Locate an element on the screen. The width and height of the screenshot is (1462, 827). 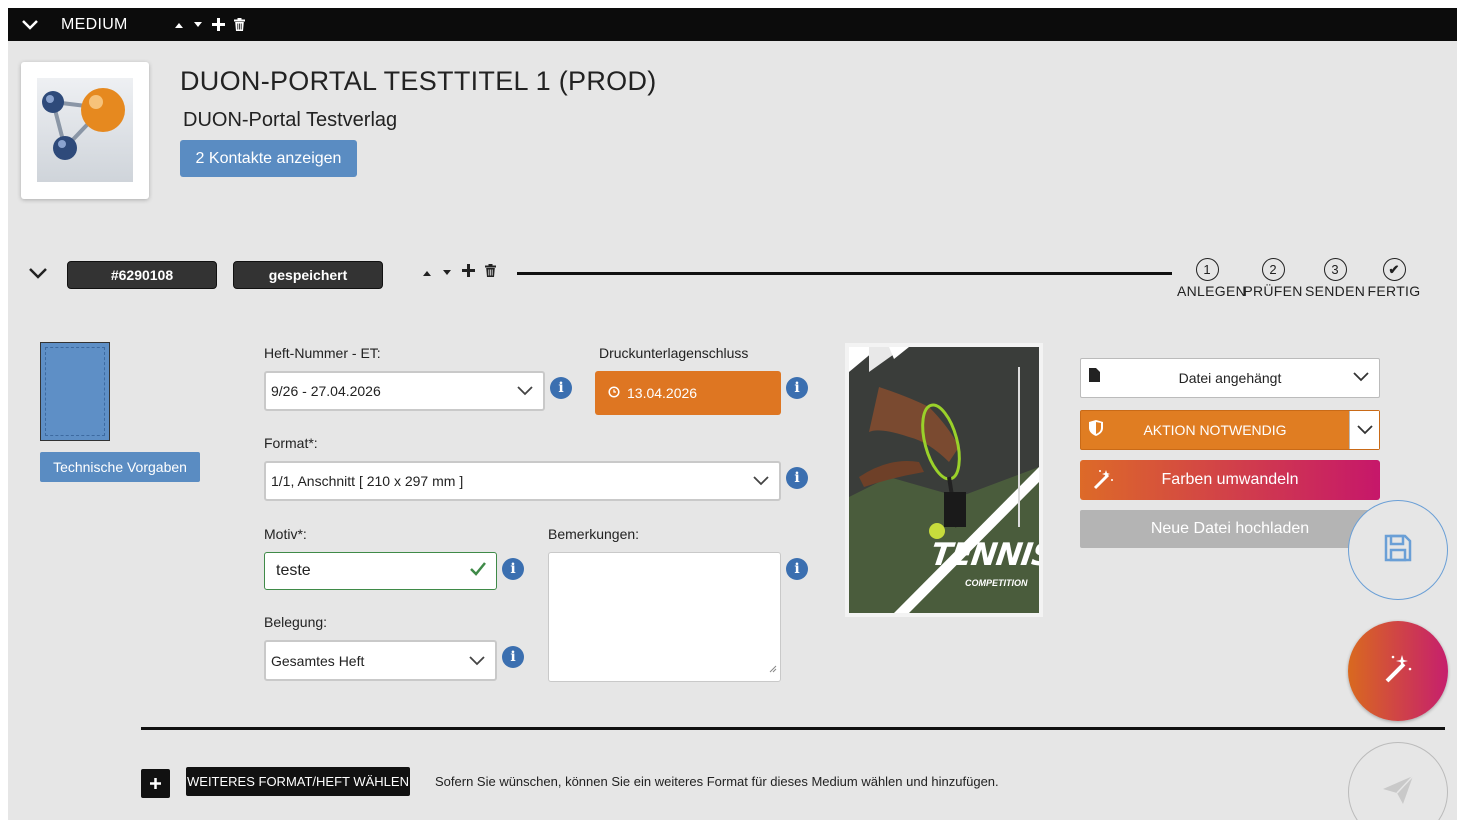
motiv-label: Motiv*: is located at coordinates (285, 534).